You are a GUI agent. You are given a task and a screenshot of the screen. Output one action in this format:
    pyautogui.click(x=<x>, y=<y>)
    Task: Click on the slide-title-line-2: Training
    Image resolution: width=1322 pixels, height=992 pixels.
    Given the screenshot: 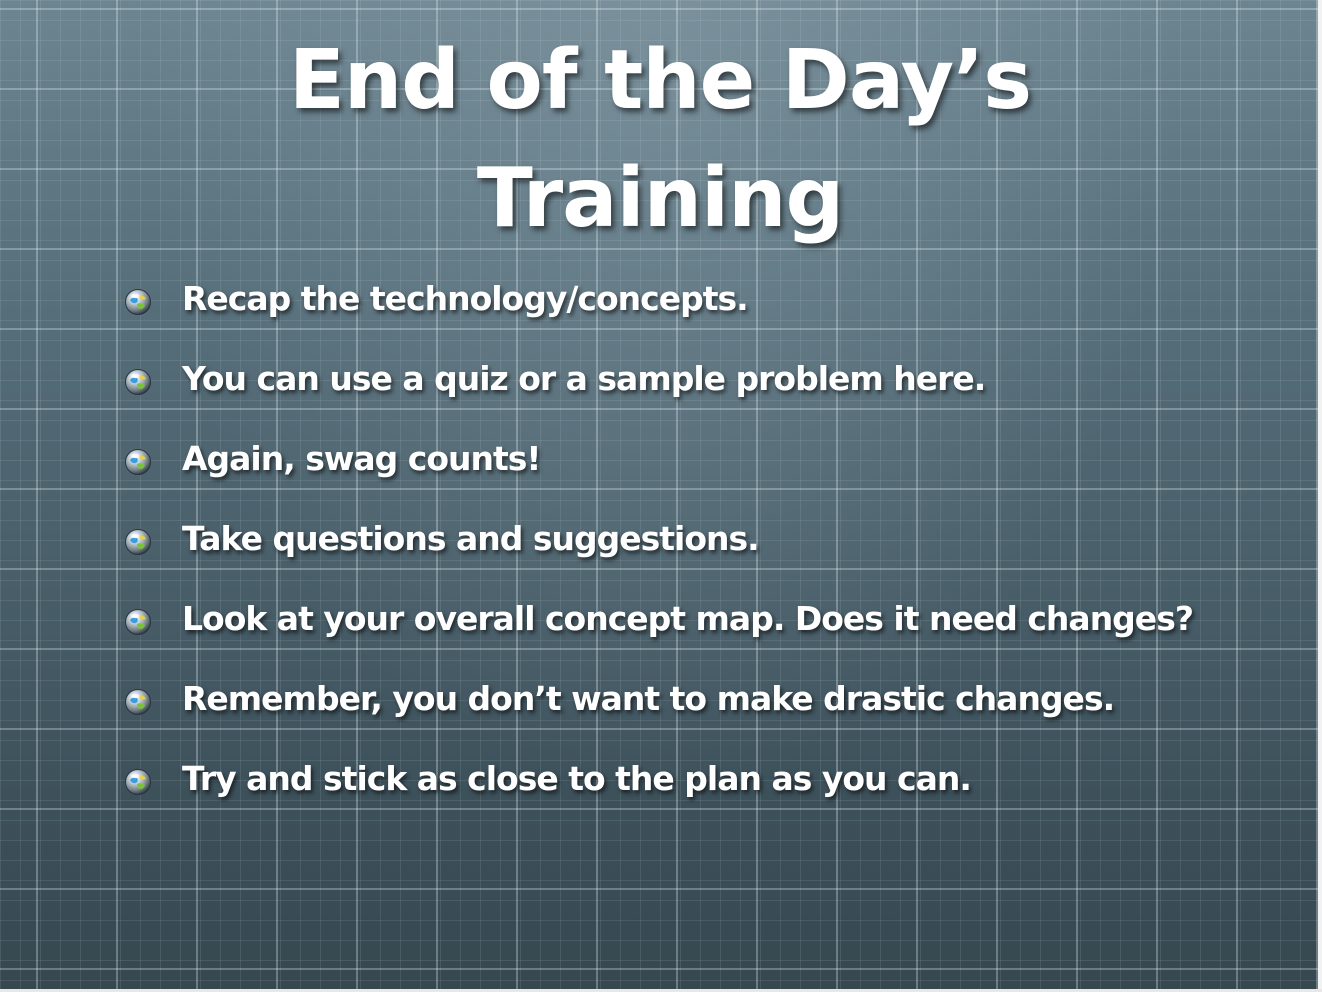 What is the action you would take?
    pyautogui.click(x=660, y=198)
    